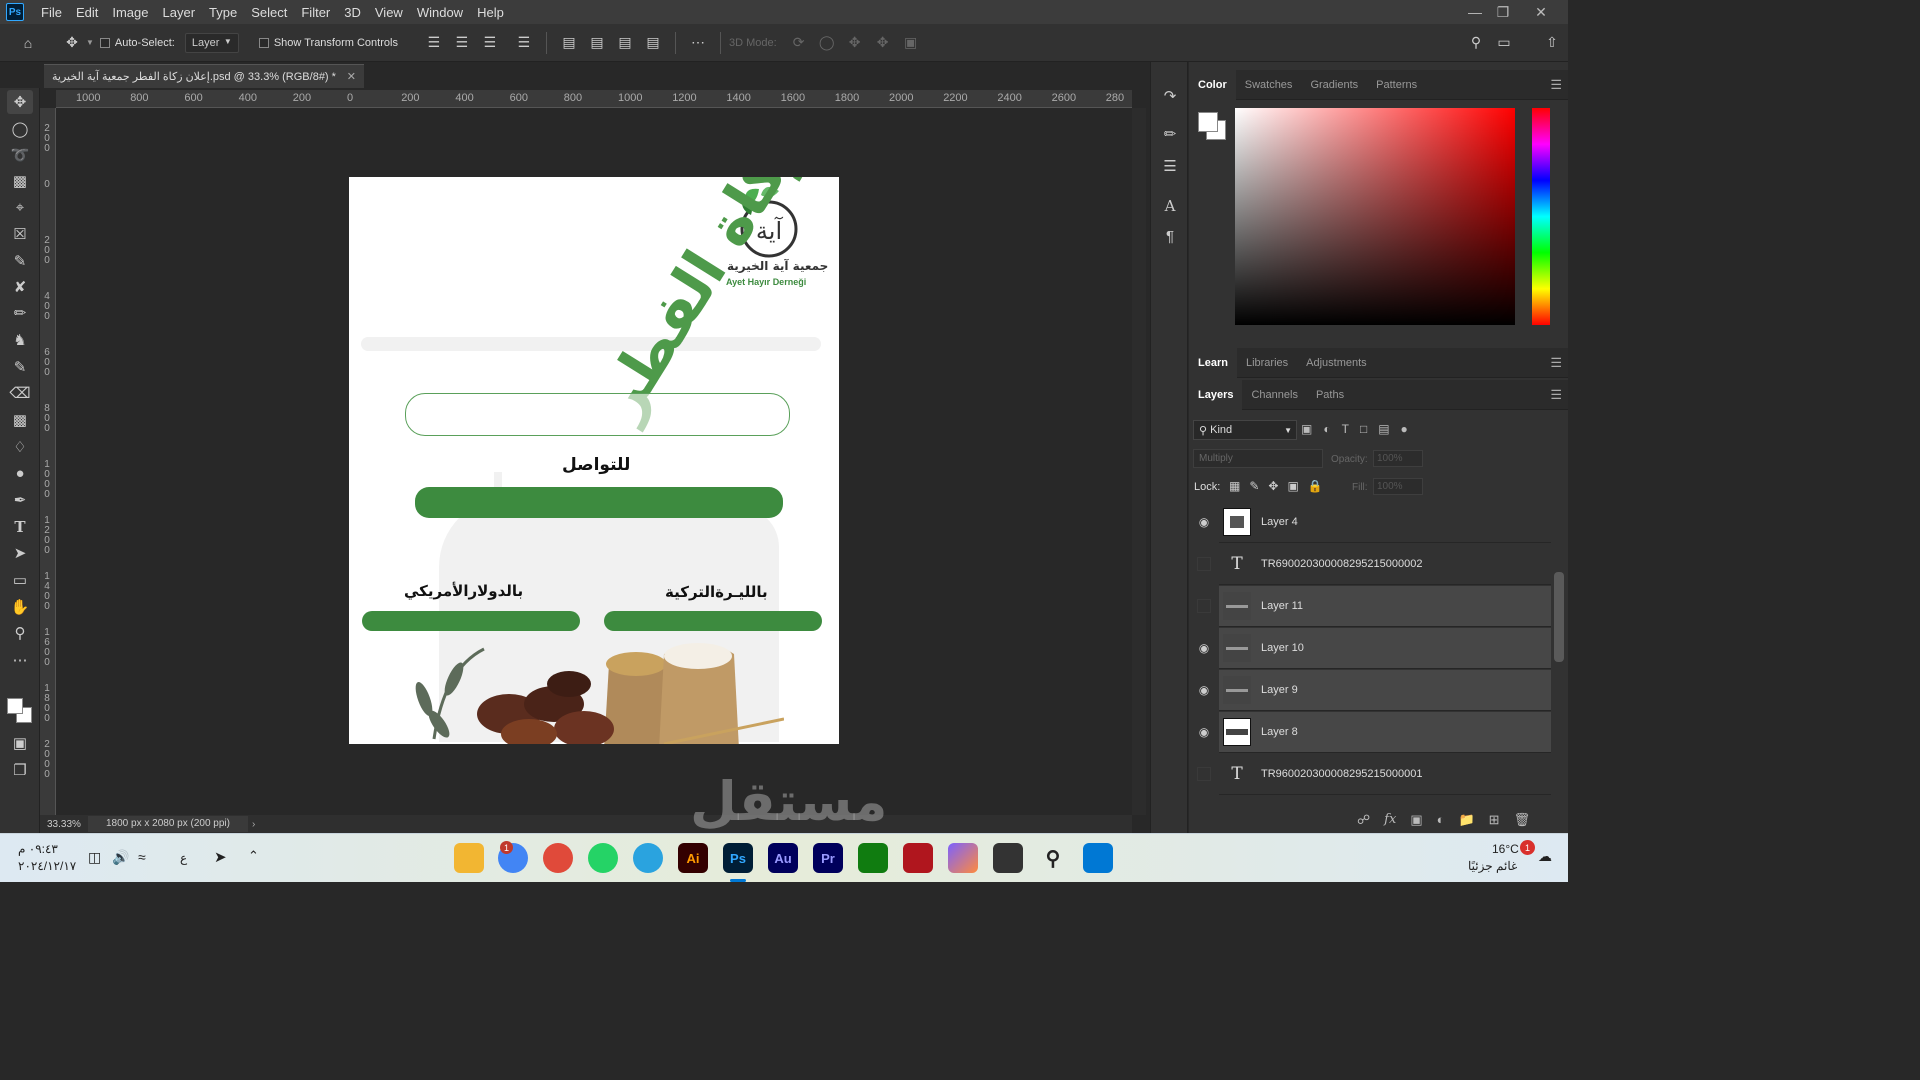  I want to click on lock-pixels-icon: ✎, so click(1254, 486).